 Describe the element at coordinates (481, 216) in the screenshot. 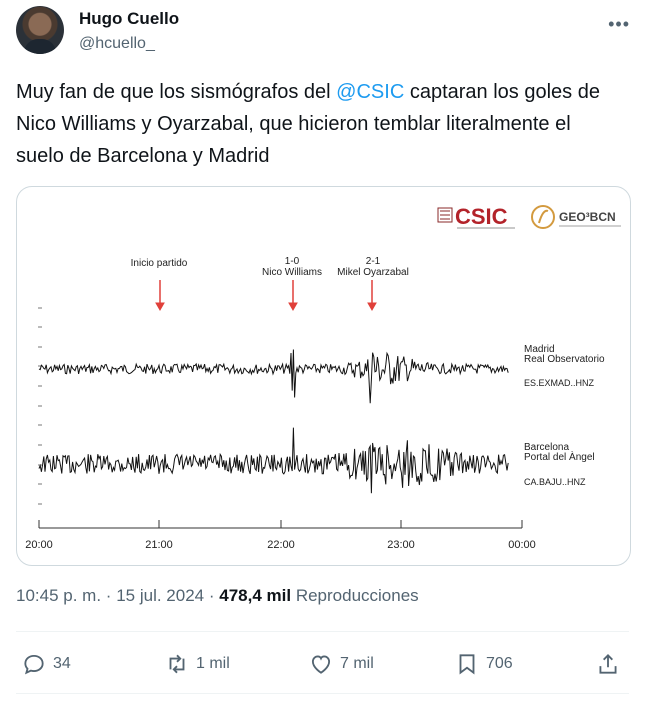

I see `csic-logo-text: CSIC` at that location.